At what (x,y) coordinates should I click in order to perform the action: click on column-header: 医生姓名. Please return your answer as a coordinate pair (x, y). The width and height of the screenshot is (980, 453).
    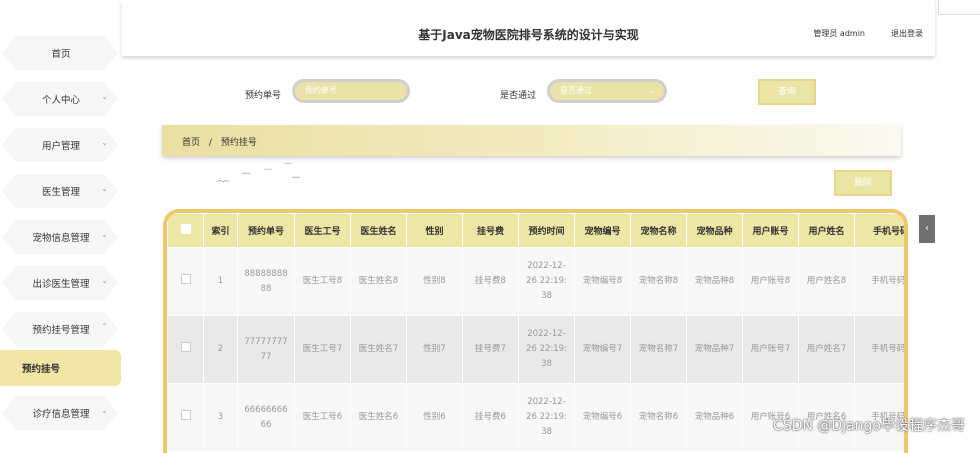
    Looking at the image, I should click on (378, 230).